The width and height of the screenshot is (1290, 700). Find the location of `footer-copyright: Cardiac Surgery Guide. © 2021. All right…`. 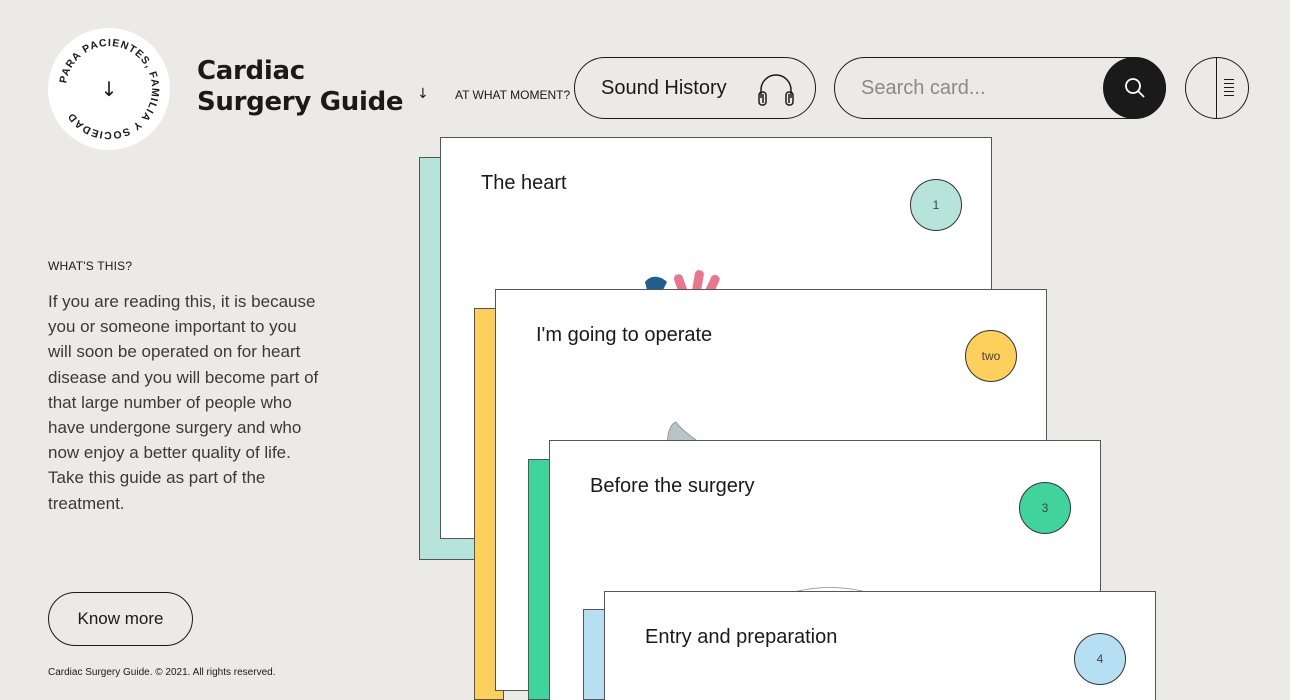

footer-copyright: Cardiac Surgery Guide. © 2021. All right… is located at coordinates (162, 672).